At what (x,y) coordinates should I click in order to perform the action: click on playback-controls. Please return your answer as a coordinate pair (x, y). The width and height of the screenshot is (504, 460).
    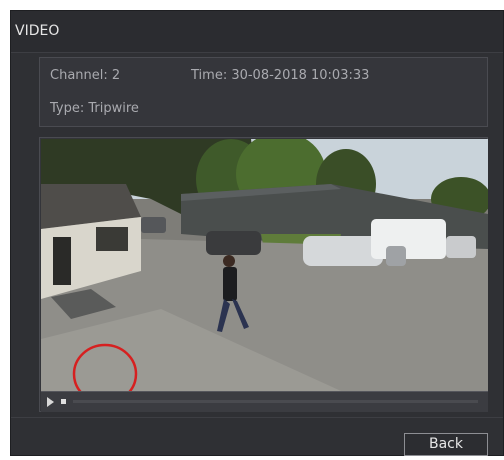
    Looking at the image, I should click on (264, 401).